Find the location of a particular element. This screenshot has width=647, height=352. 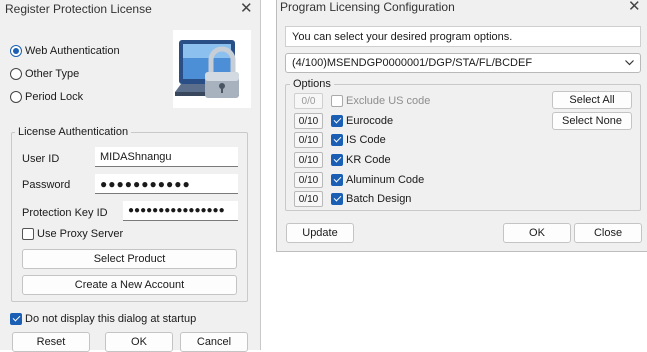

option-exclude-us-code: Exclude US code is located at coordinates (380, 101).